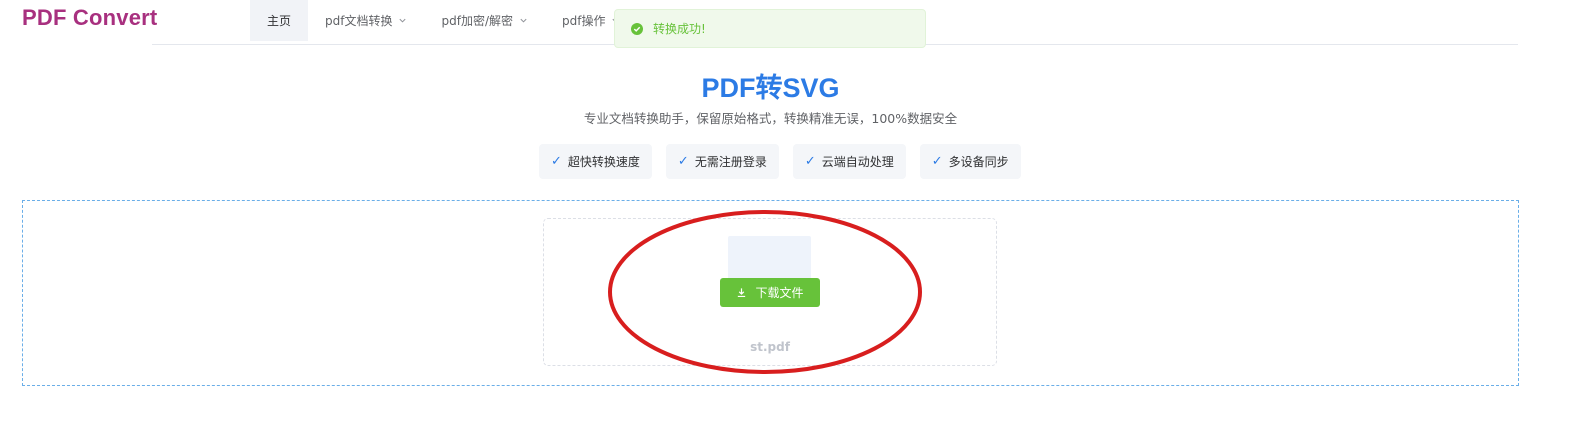 This screenshot has width=1587, height=425. Describe the element at coordinates (769, 260) in the screenshot. I see `file-thumbnail` at that location.